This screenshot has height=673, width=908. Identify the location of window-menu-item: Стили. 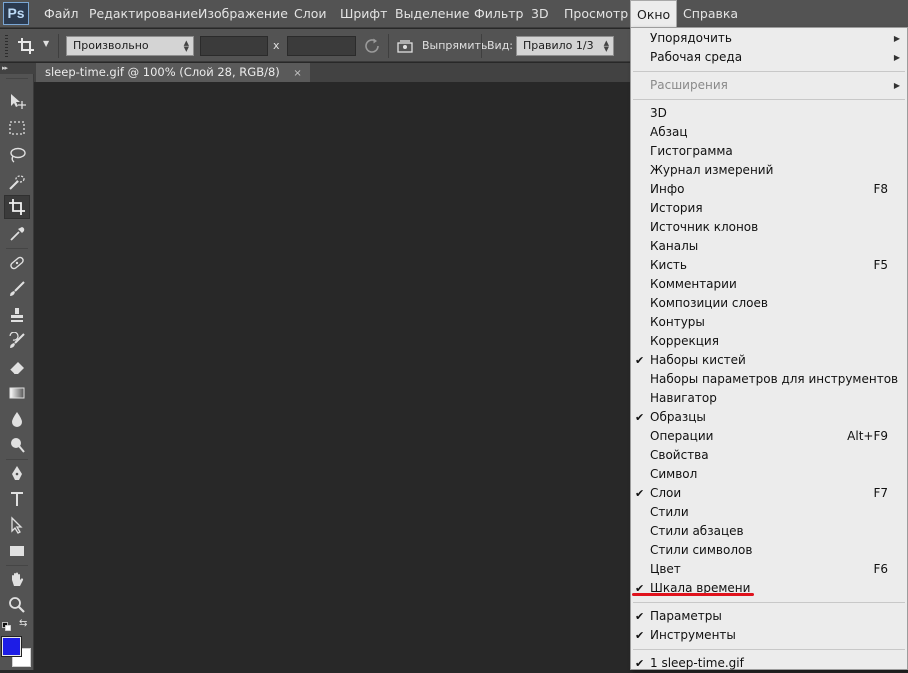
(769, 512).